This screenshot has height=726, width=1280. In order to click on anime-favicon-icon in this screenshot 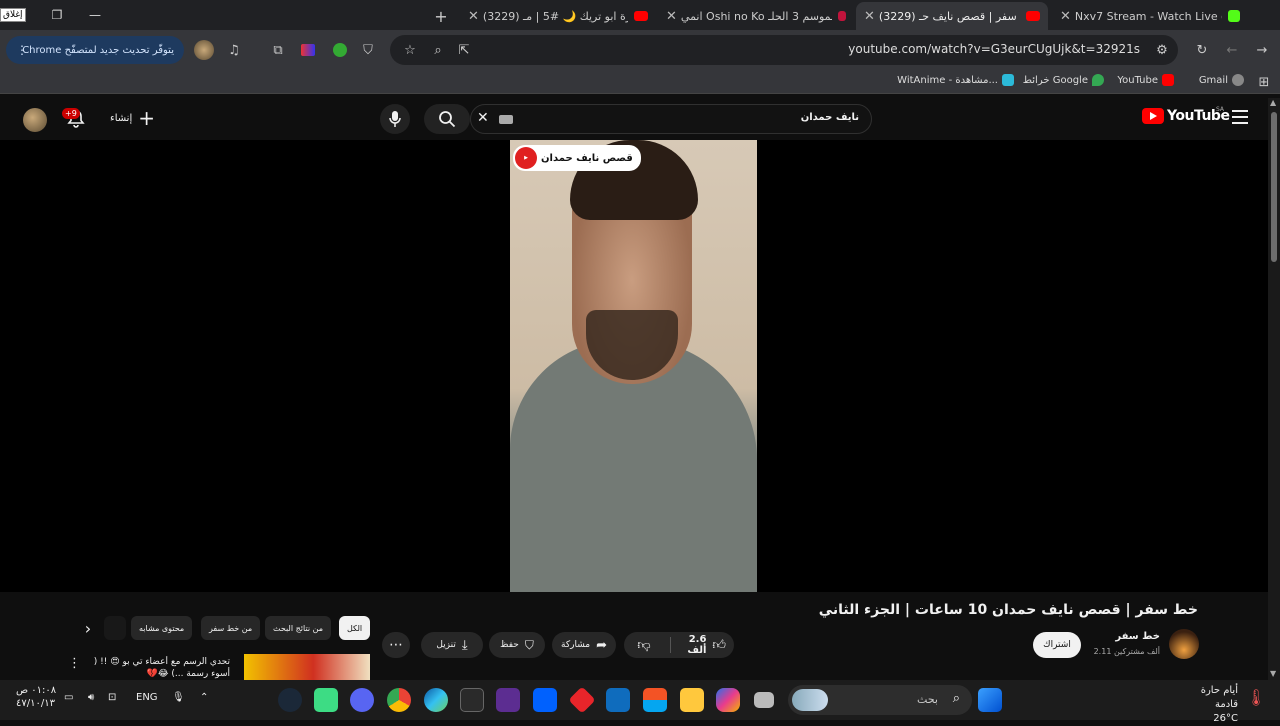, I will do `click(842, 16)`.